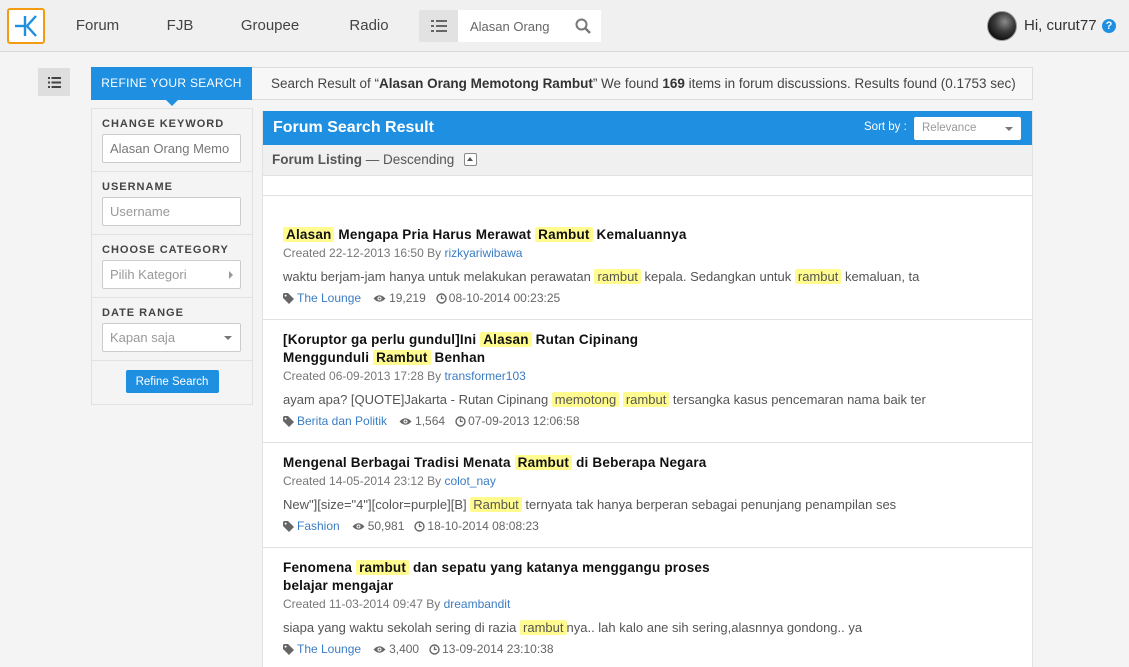  What do you see at coordinates (353, 127) in the screenshot?
I see `results-title: Forum Search Result` at bounding box center [353, 127].